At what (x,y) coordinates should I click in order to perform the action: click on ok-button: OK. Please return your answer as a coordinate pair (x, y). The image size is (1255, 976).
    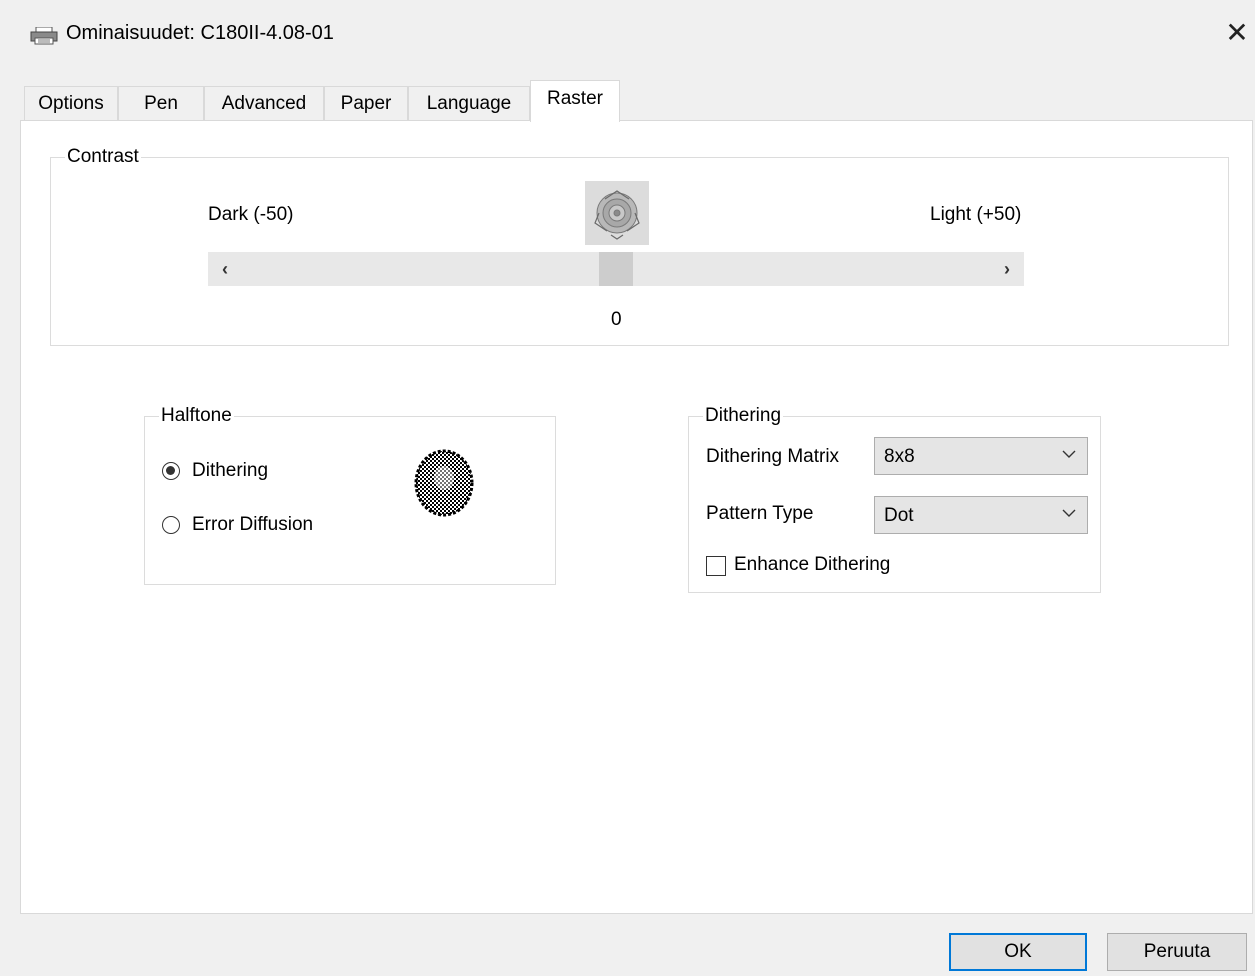
    Looking at the image, I should click on (1018, 952).